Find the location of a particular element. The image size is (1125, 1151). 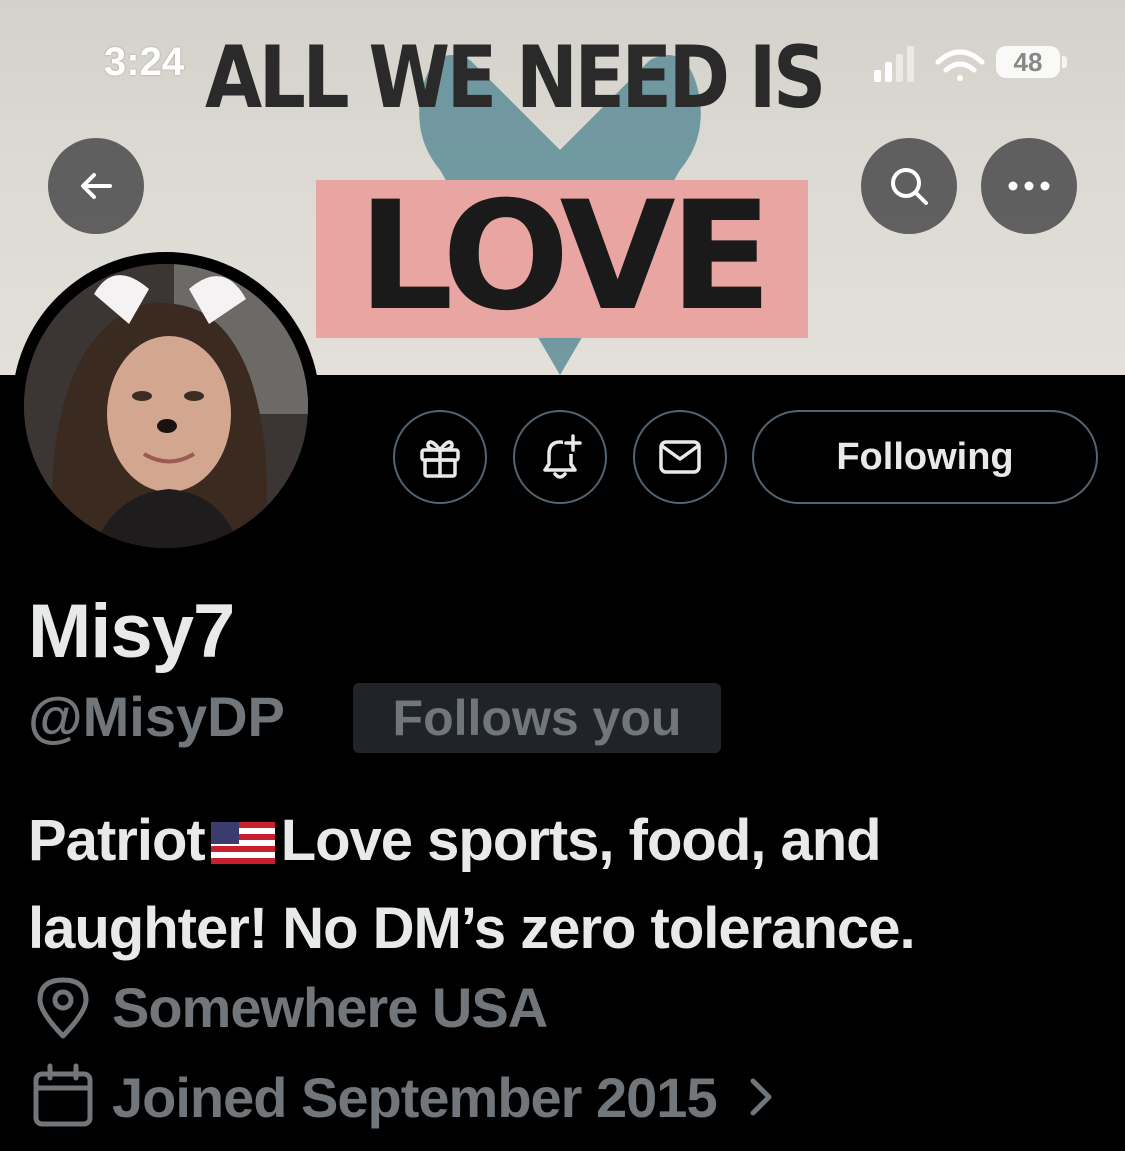

search-button is located at coordinates (909, 186).